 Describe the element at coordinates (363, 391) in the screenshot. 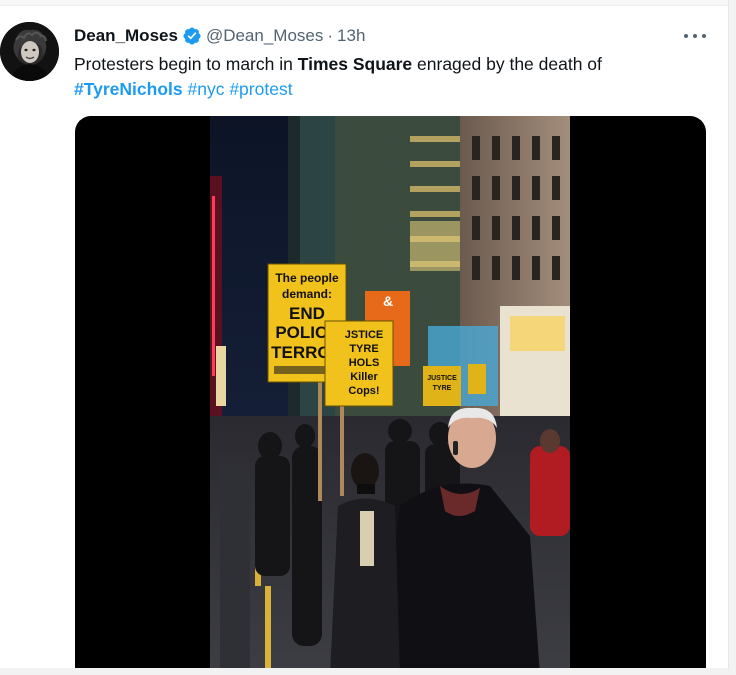

I see `sign2-line-5: Cops!` at that location.